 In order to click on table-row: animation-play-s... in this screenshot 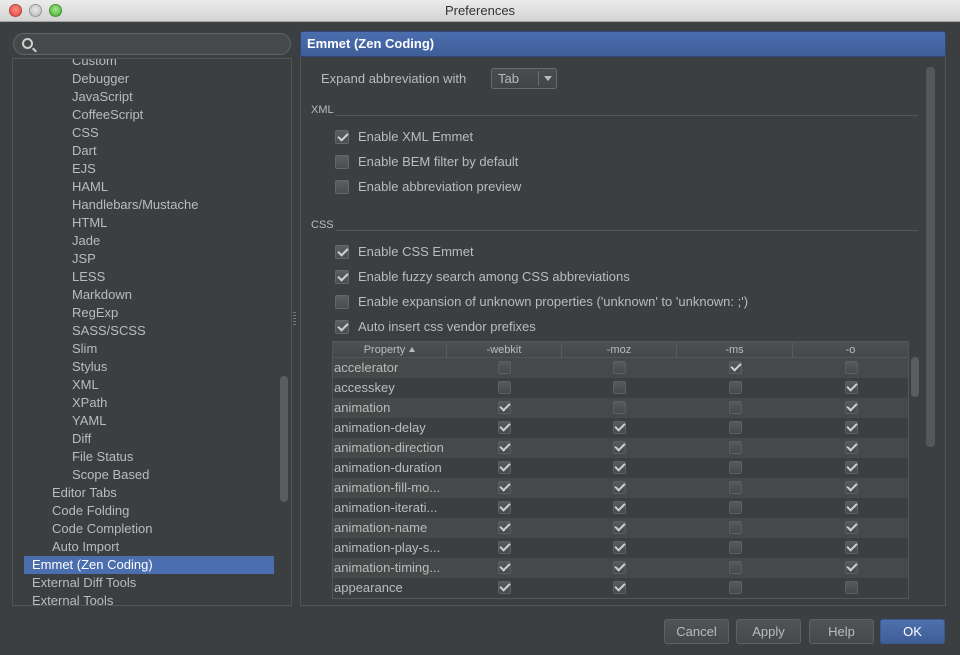, I will do `click(620, 548)`.